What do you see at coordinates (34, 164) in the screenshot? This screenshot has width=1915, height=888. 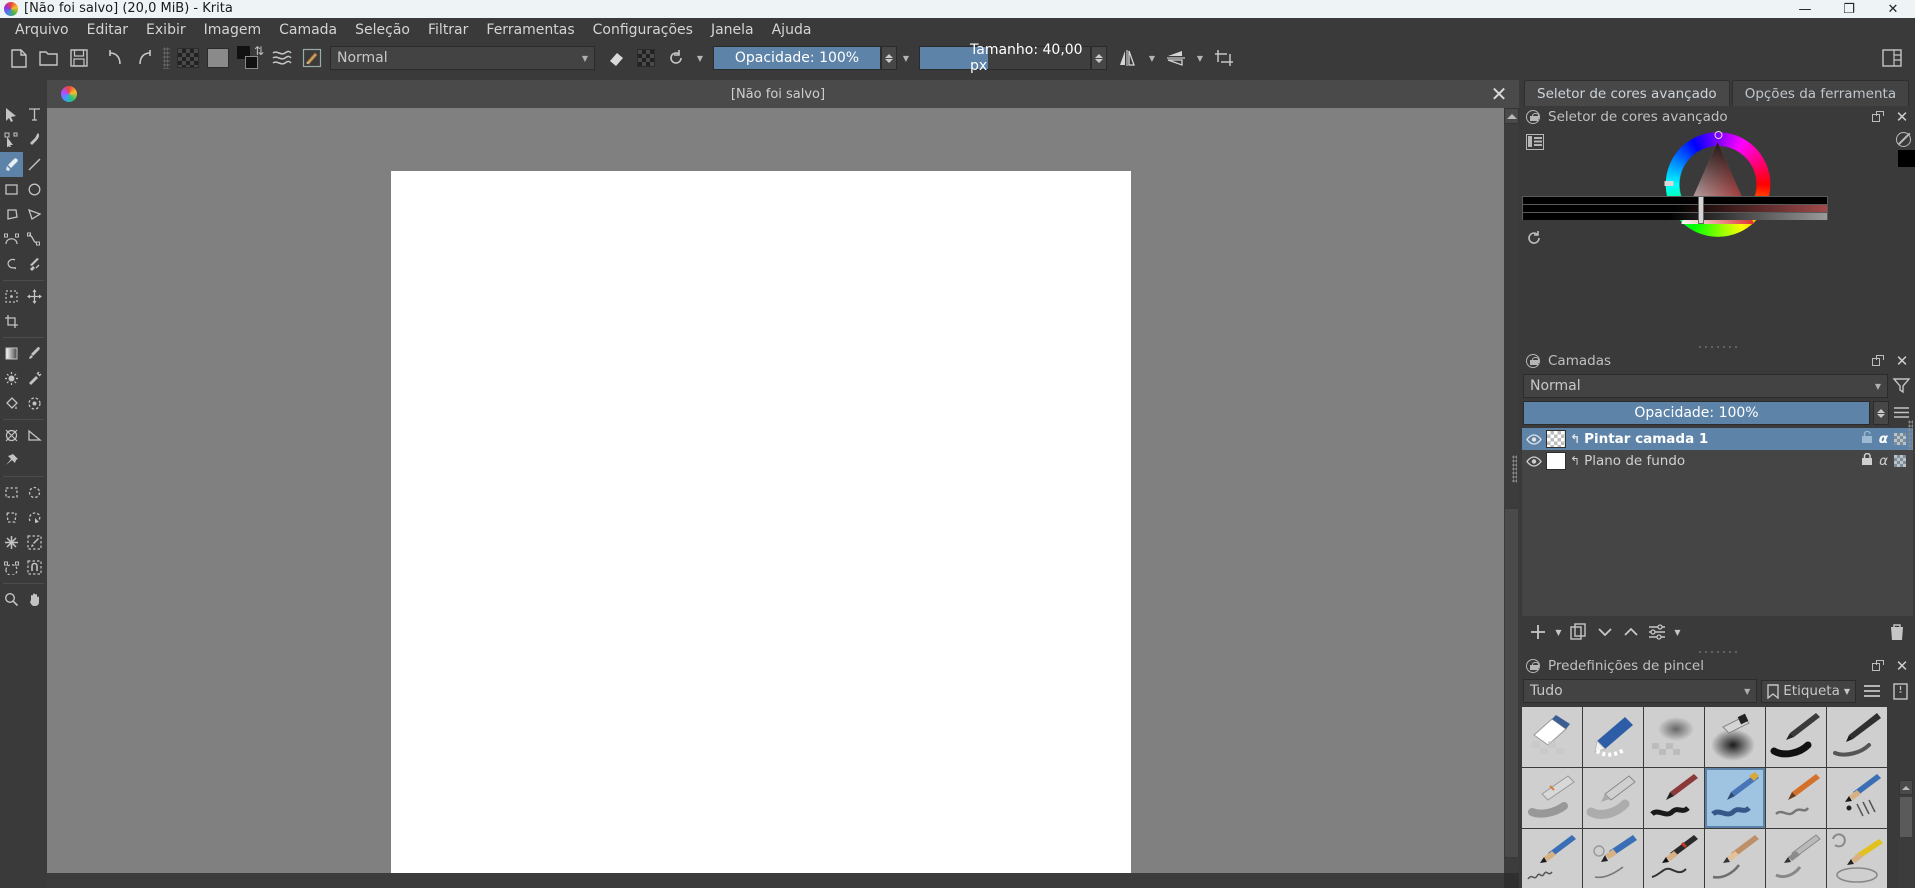 I see `line-tool` at bounding box center [34, 164].